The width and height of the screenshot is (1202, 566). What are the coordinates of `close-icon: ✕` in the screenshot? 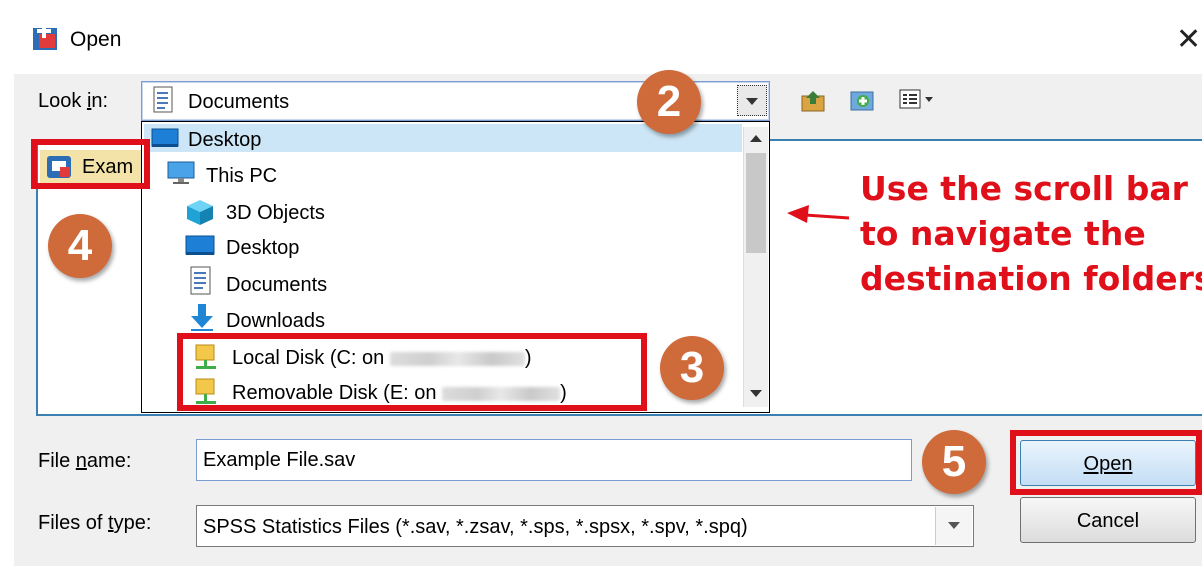 It's located at (1188, 39).